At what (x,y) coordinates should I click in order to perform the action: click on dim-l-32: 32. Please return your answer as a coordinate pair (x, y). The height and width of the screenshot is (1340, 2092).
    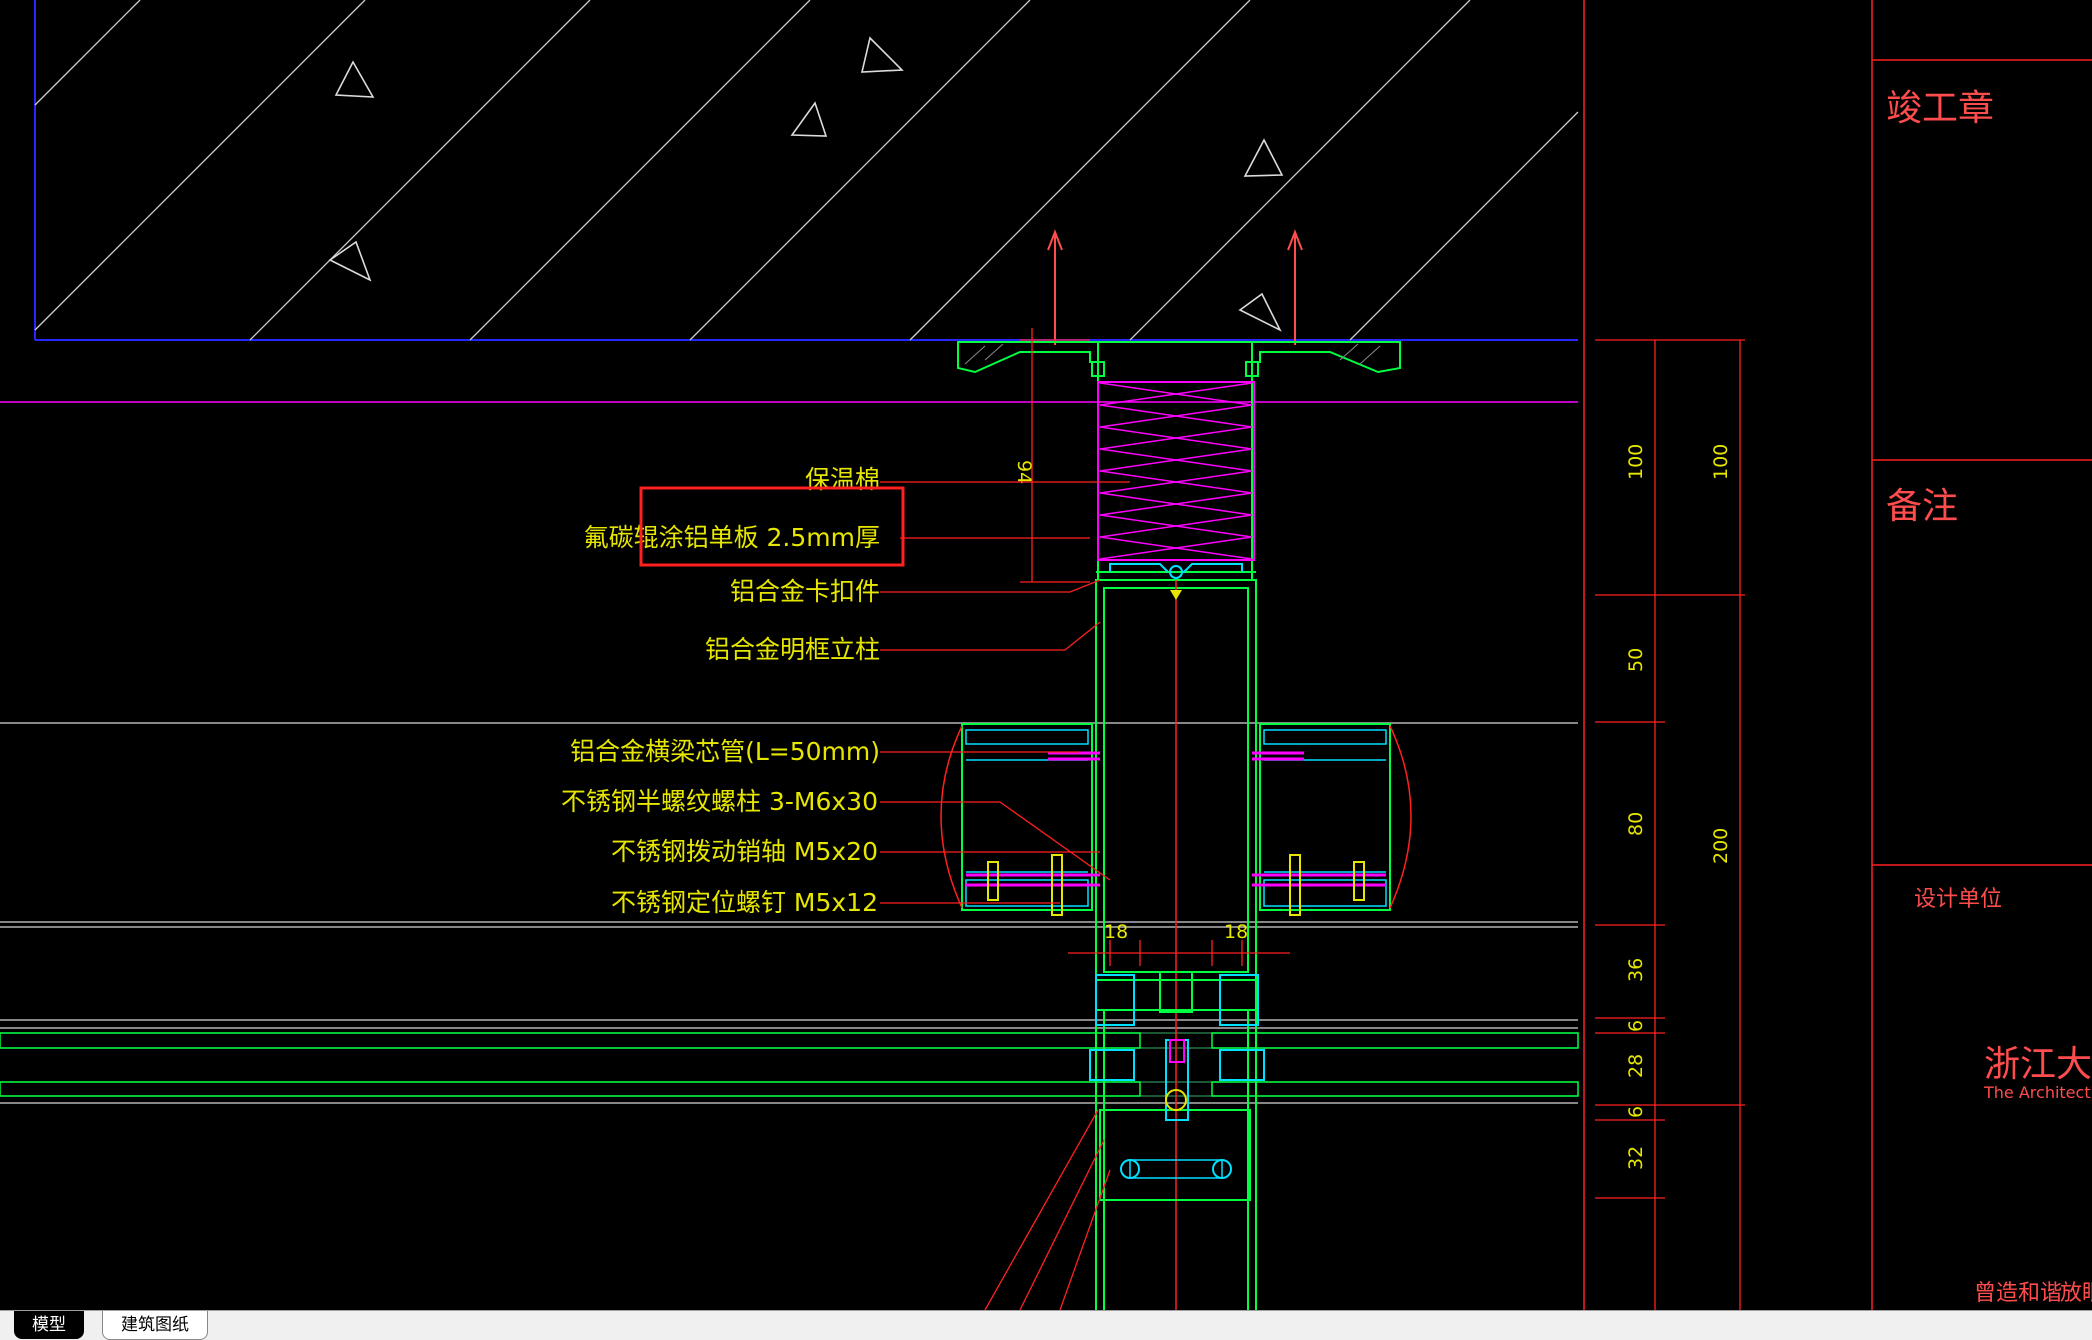
    Looking at the image, I should click on (1636, 1158).